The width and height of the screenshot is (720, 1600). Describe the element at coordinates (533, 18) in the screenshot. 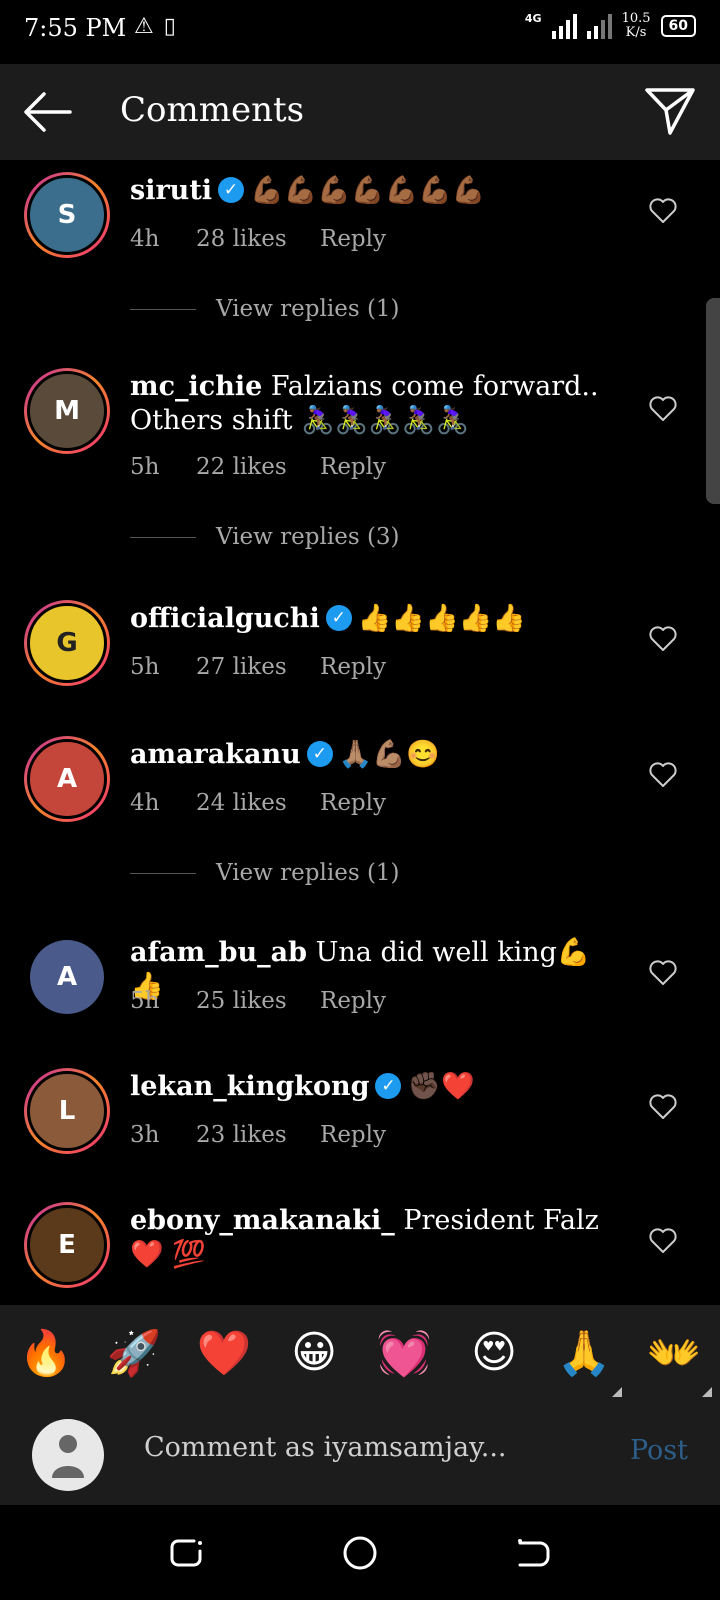

I see `network-type-label: 4G` at that location.